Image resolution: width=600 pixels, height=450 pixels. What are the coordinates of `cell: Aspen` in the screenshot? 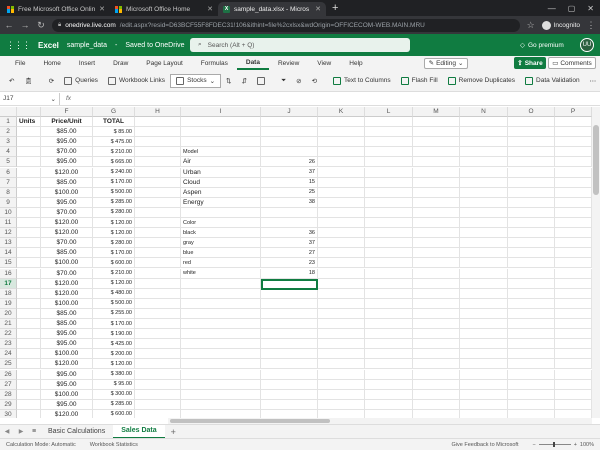 It's located at (221, 192).